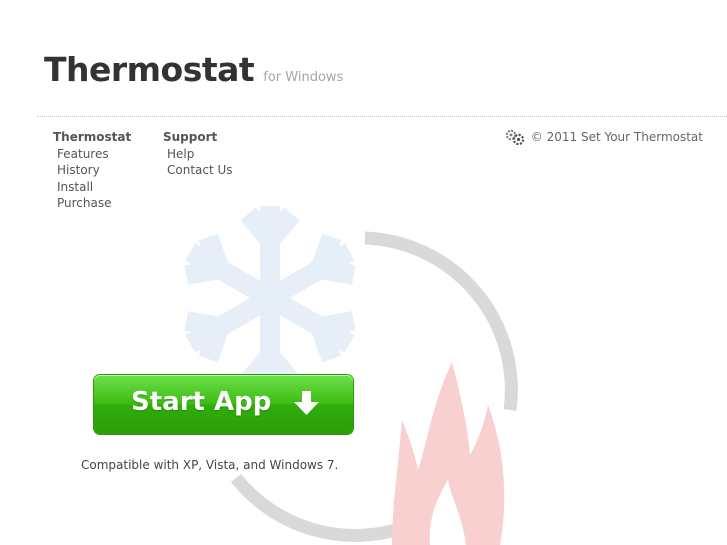 The width and height of the screenshot is (727, 545). I want to click on brand: Thermostat for Windows, so click(193, 69).